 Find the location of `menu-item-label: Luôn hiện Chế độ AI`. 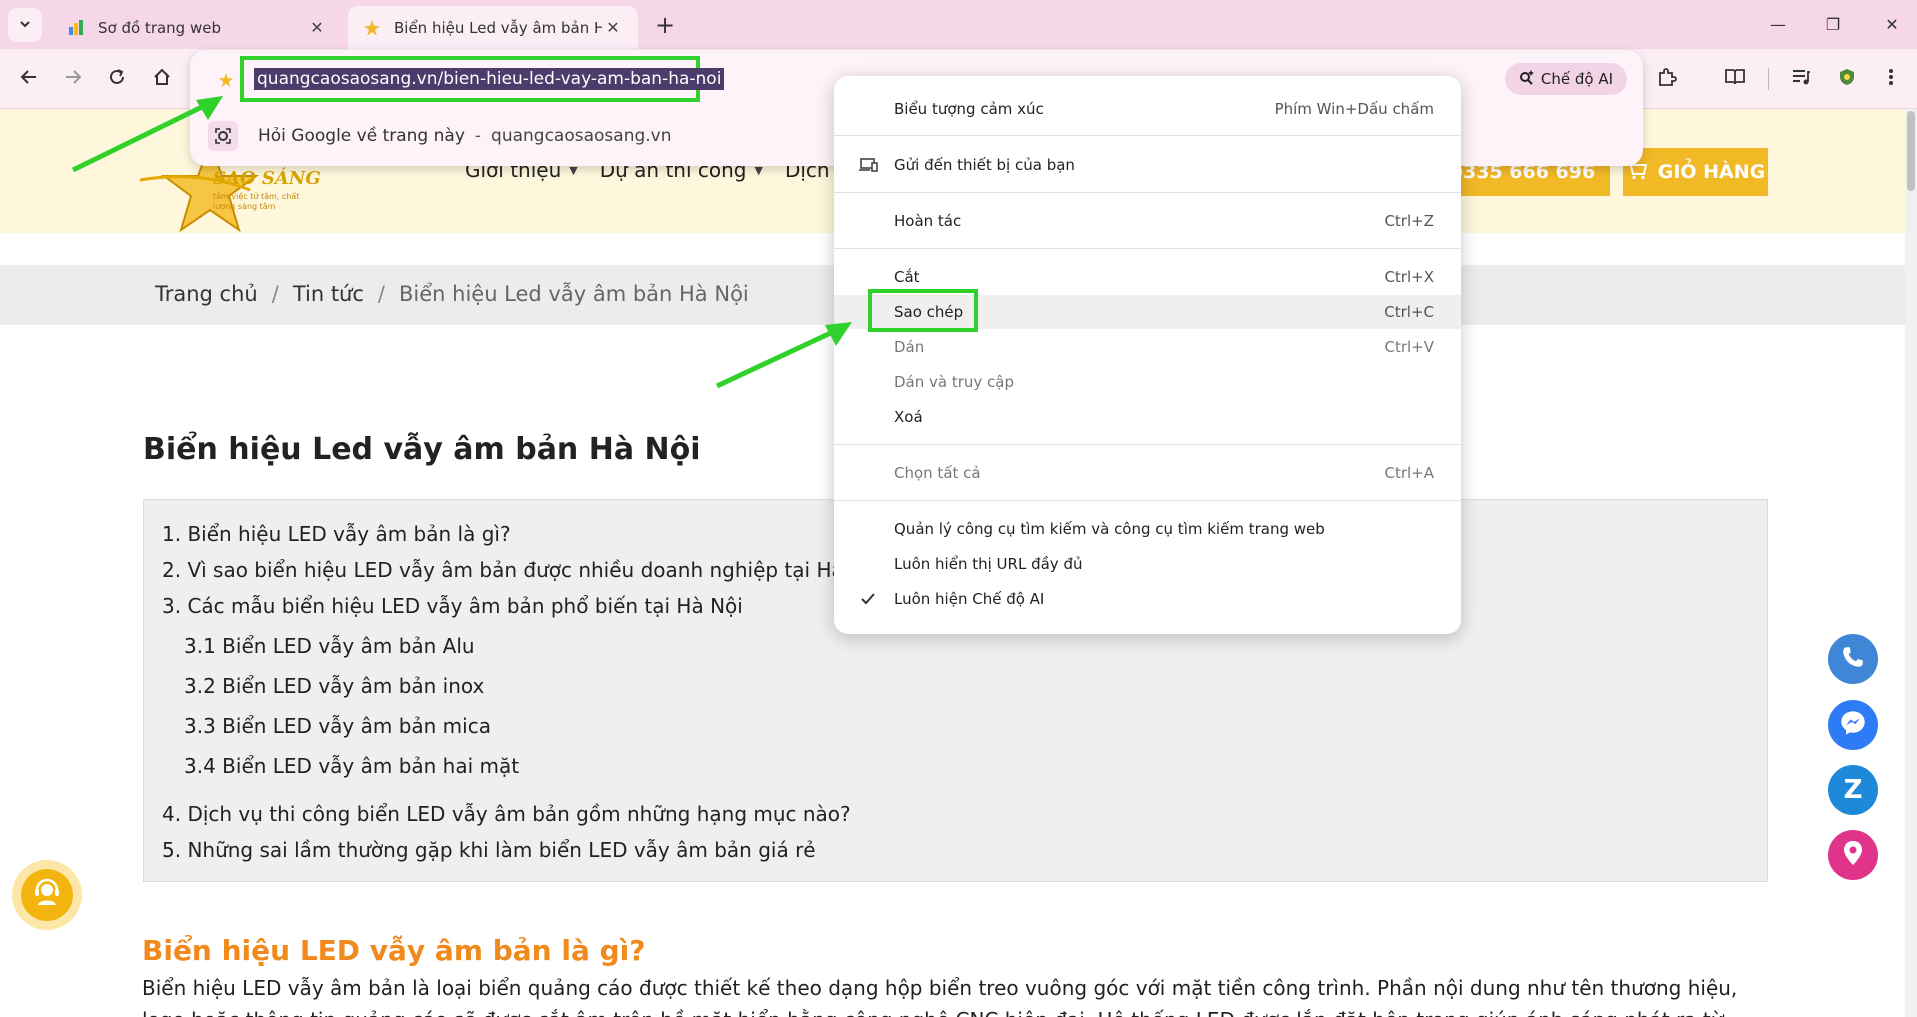

menu-item-label: Luôn hiện Chế độ AI is located at coordinates (969, 599).